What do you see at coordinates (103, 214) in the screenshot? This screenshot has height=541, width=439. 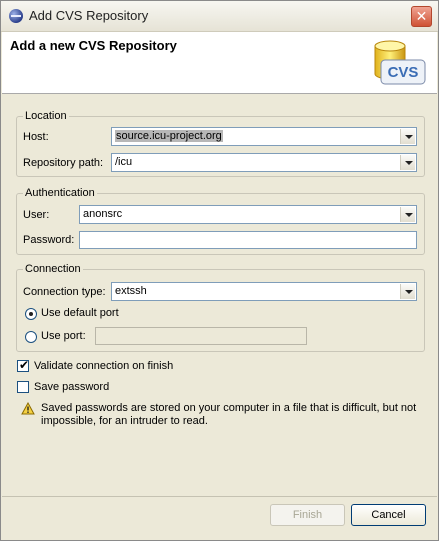 I see `user-value: anonsrc` at bounding box center [103, 214].